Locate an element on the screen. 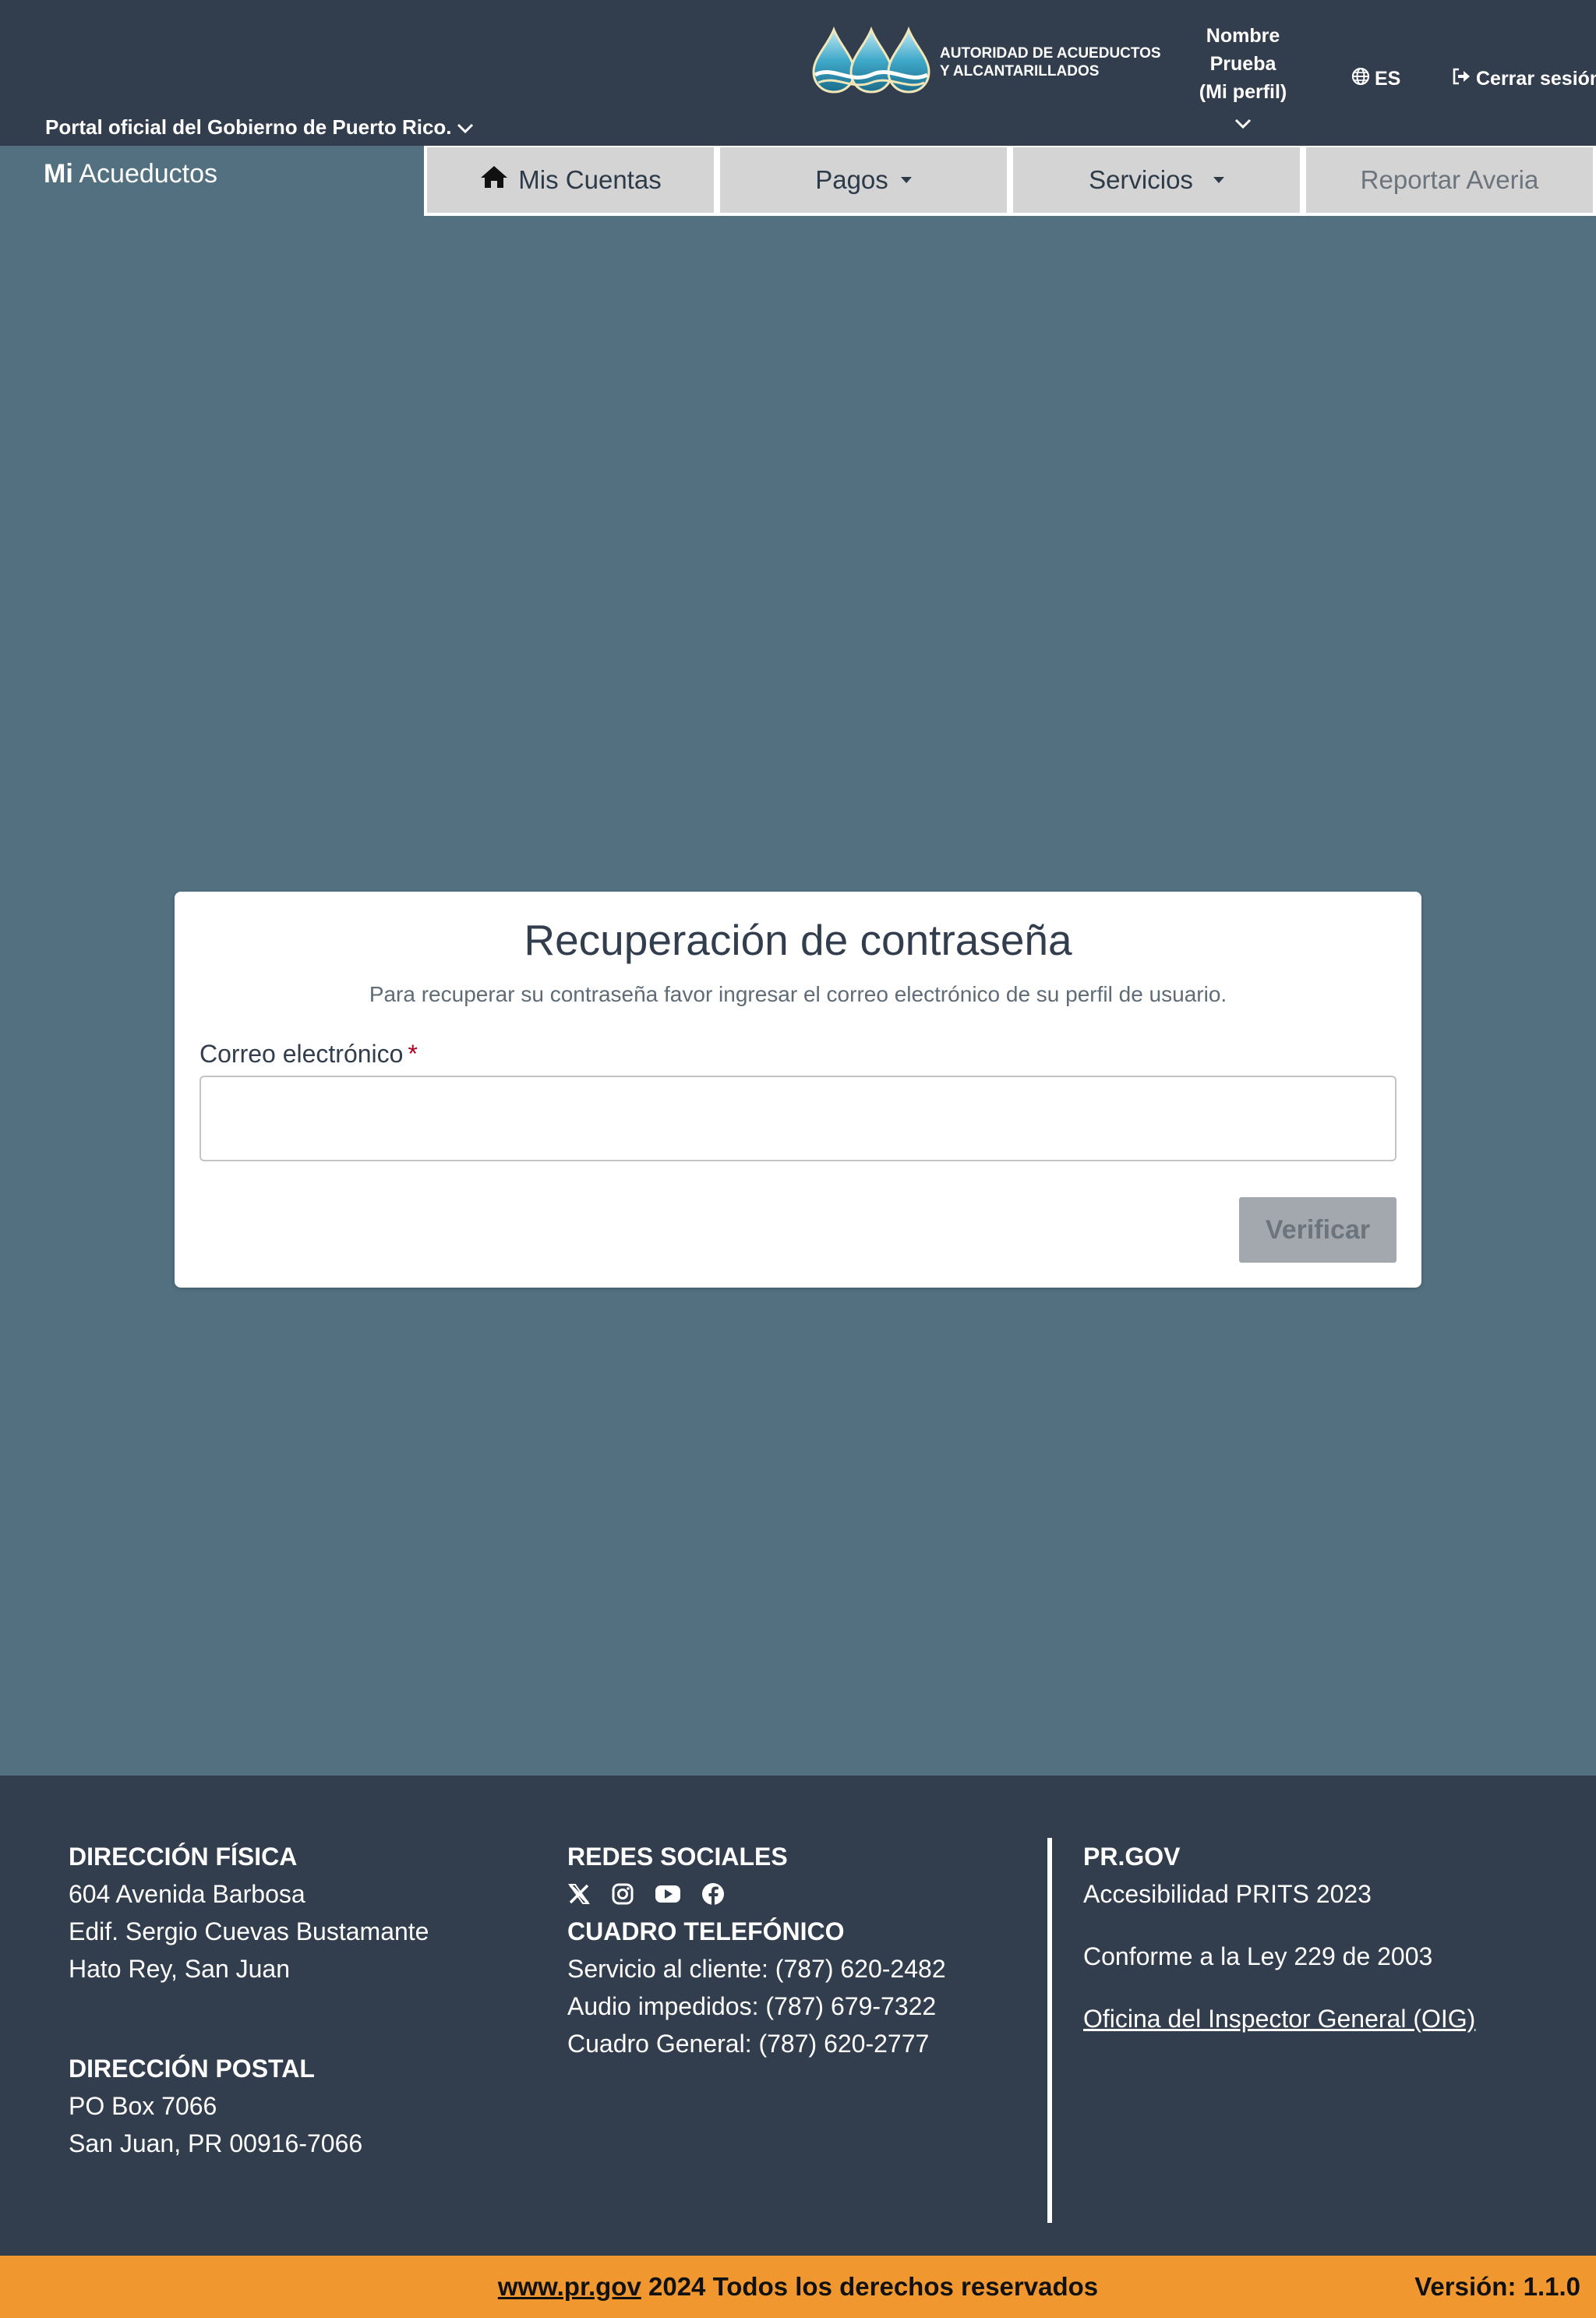 This screenshot has width=1596, height=2318. water-drops-logo-icon is located at coordinates (871, 62).